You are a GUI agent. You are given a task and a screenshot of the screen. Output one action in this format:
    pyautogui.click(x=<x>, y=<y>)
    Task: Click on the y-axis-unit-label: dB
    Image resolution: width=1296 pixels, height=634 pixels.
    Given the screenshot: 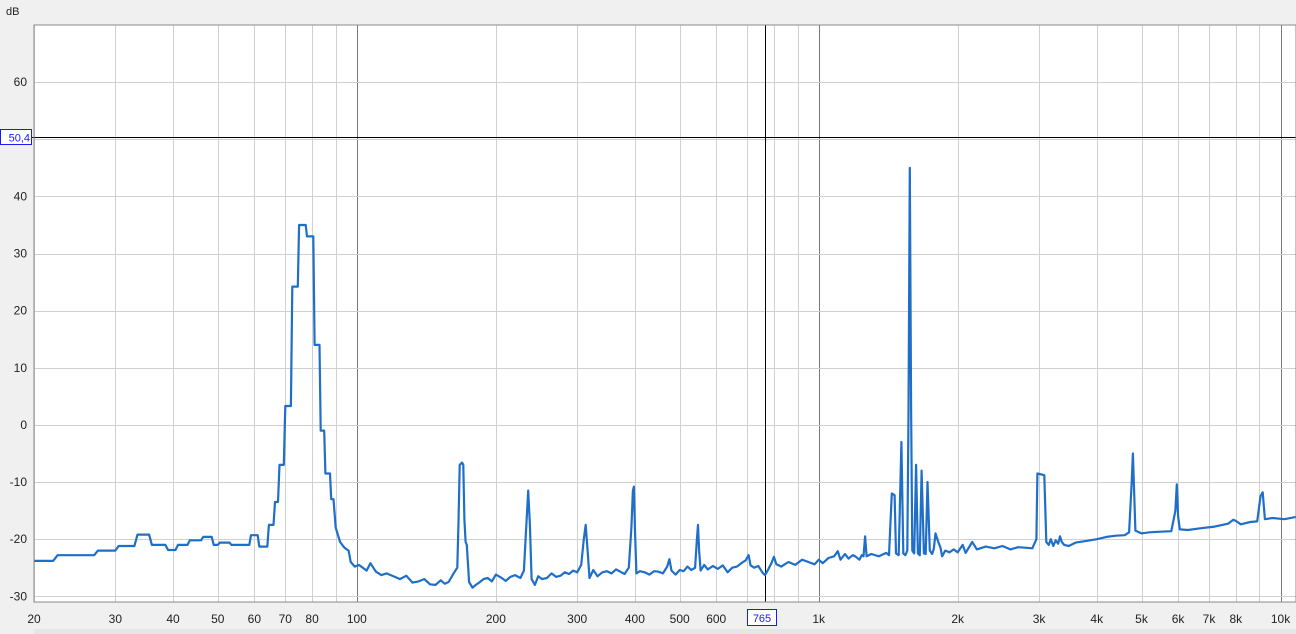 What is the action you would take?
    pyautogui.click(x=12, y=12)
    